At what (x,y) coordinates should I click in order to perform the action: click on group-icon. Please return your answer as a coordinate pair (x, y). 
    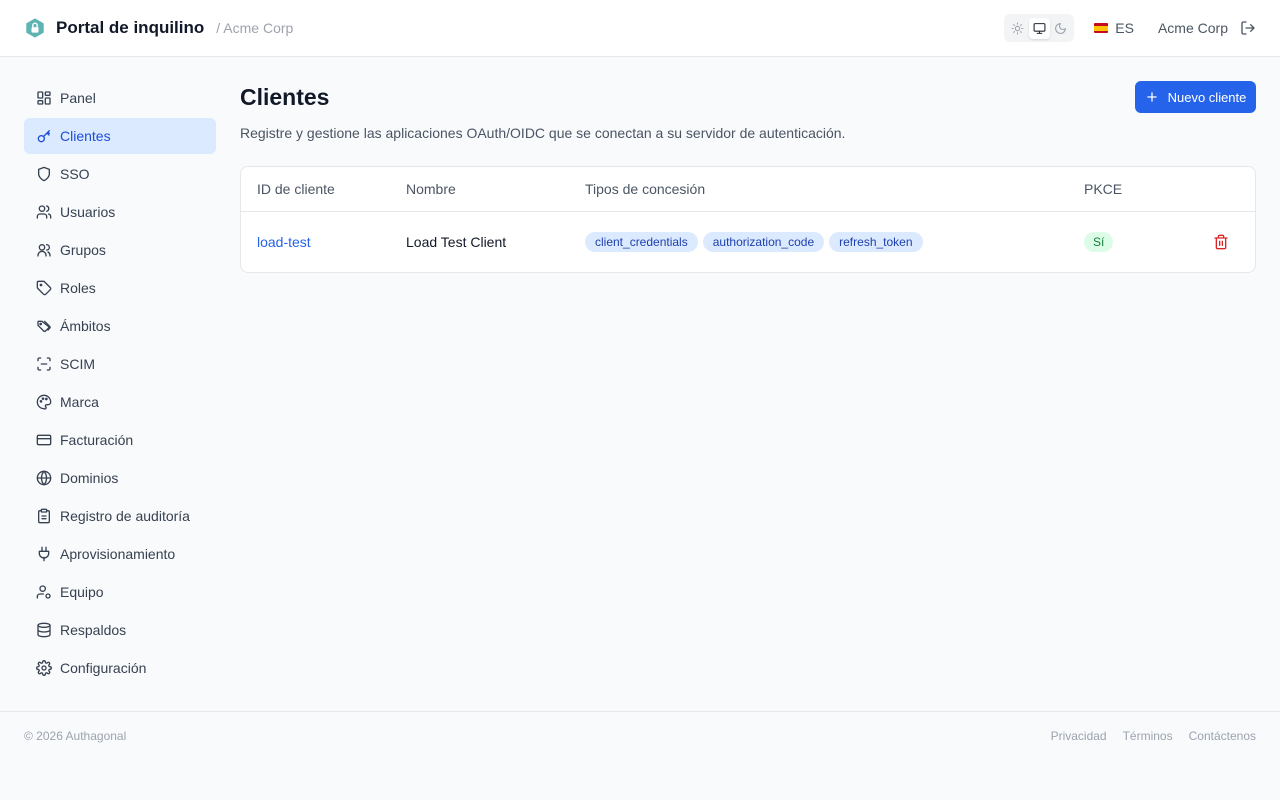
    Looking at the image, I should click on (44, 250).